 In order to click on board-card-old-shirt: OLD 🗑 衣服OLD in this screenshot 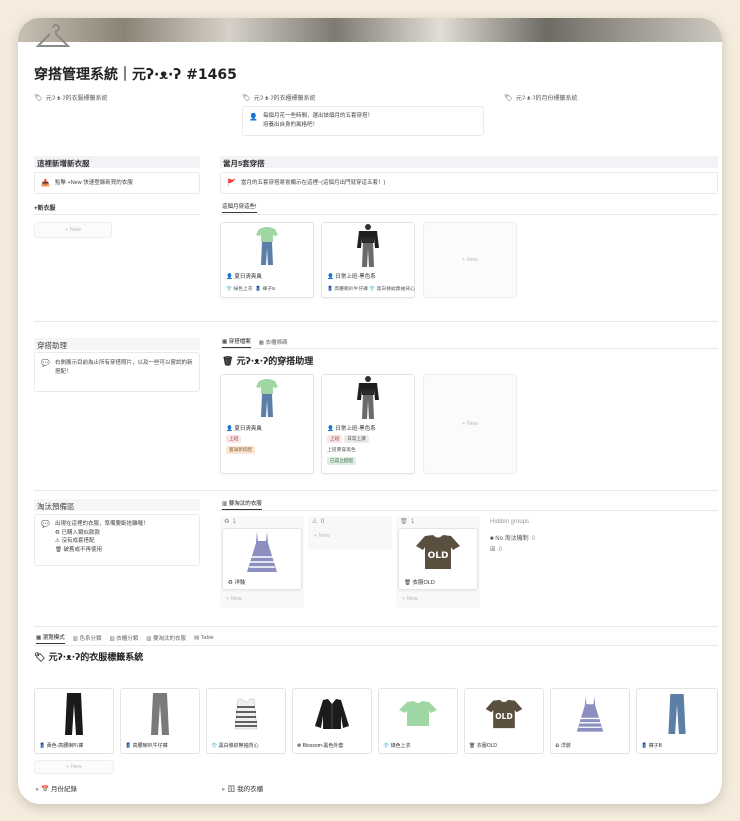, I will do `click(438, 559)`.